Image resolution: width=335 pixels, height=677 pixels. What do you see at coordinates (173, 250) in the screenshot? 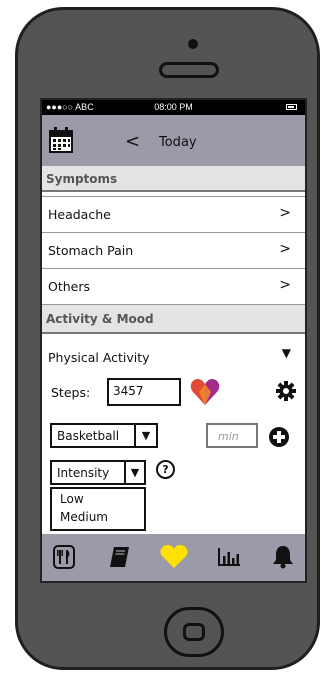
I see `list-item-stomach-pain: Stomach Pain >` at bounding box center [173, 250].